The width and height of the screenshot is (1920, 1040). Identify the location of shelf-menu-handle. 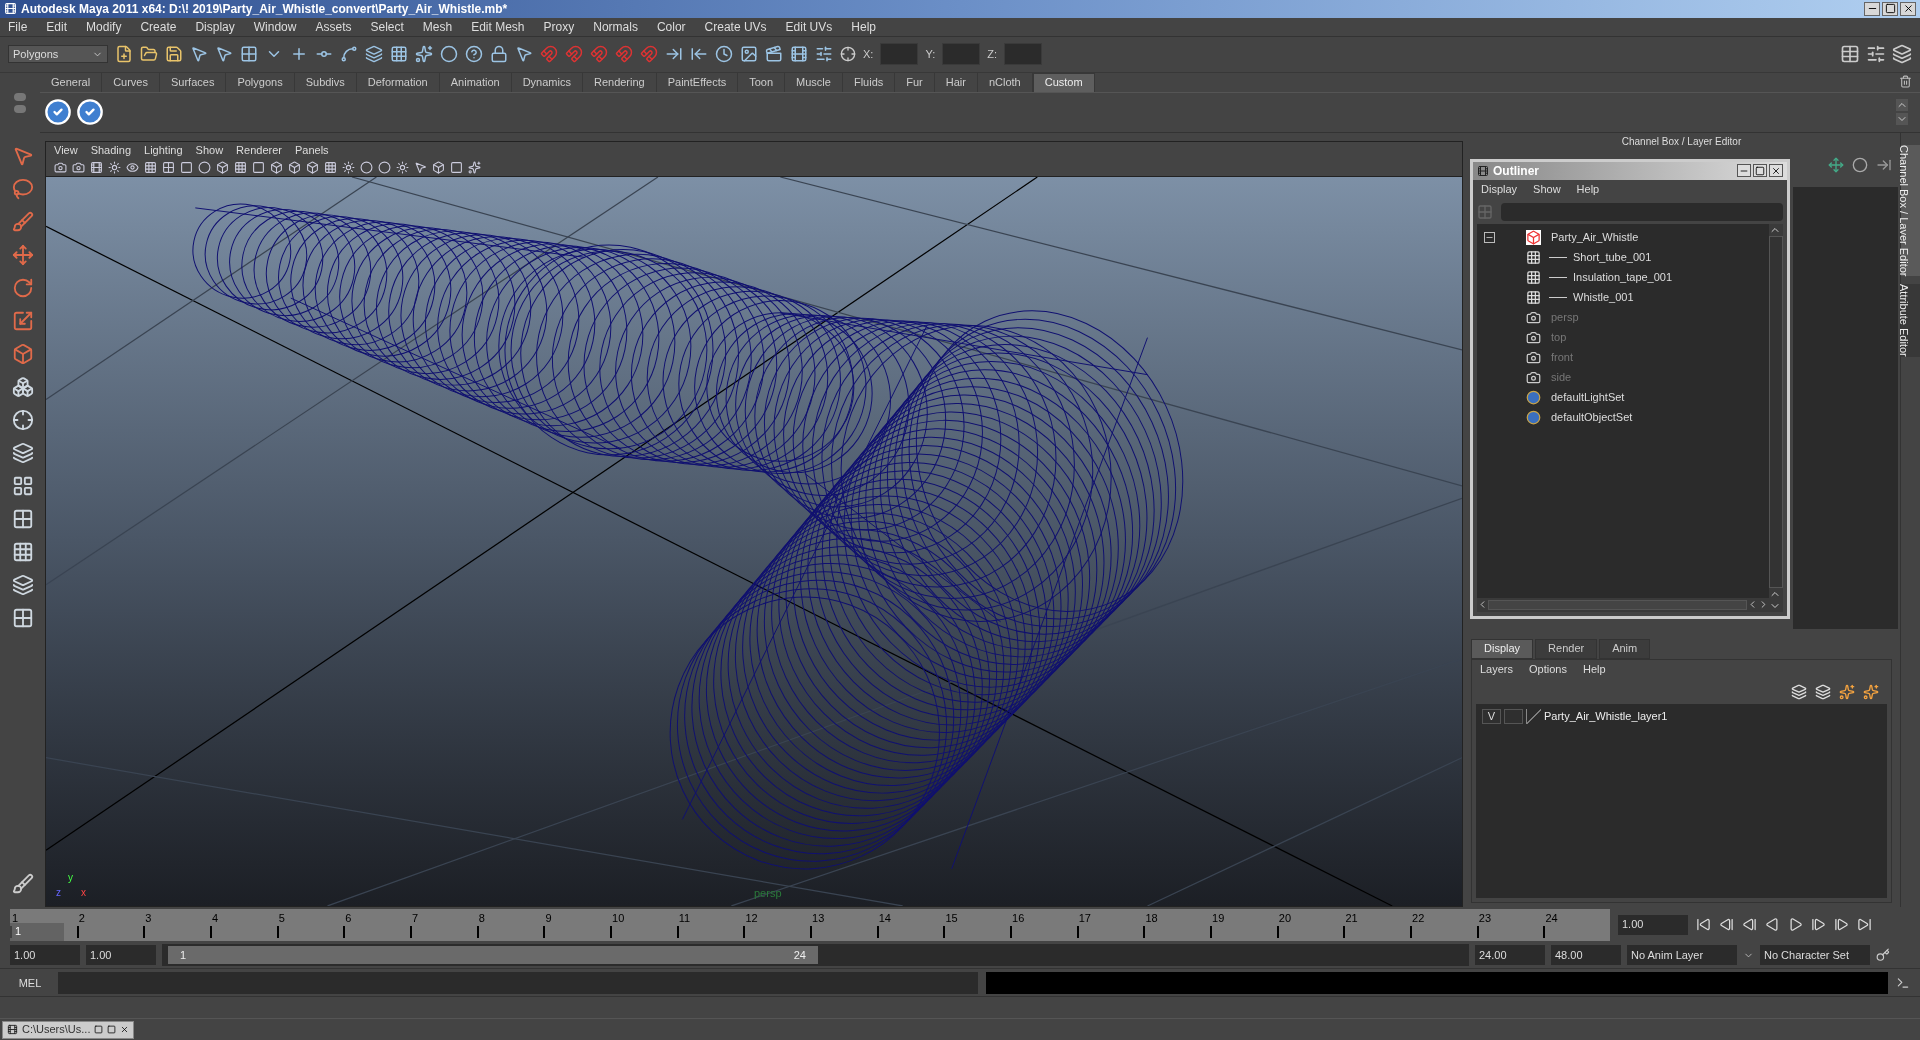
(20, 96).